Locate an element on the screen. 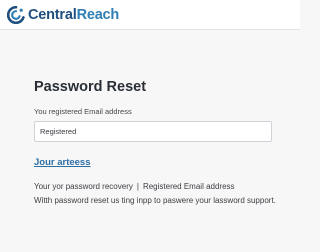  centralreach-logo-icon is located at coordinates (16, 15).